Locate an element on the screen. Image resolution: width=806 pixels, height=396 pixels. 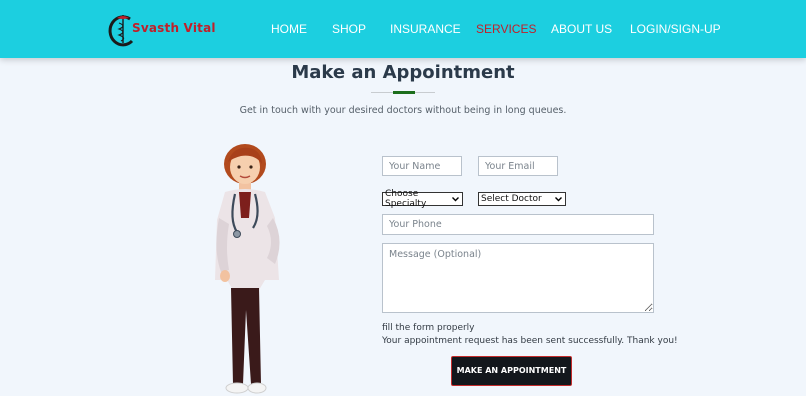
email-input is located at coordinates (518, 166).